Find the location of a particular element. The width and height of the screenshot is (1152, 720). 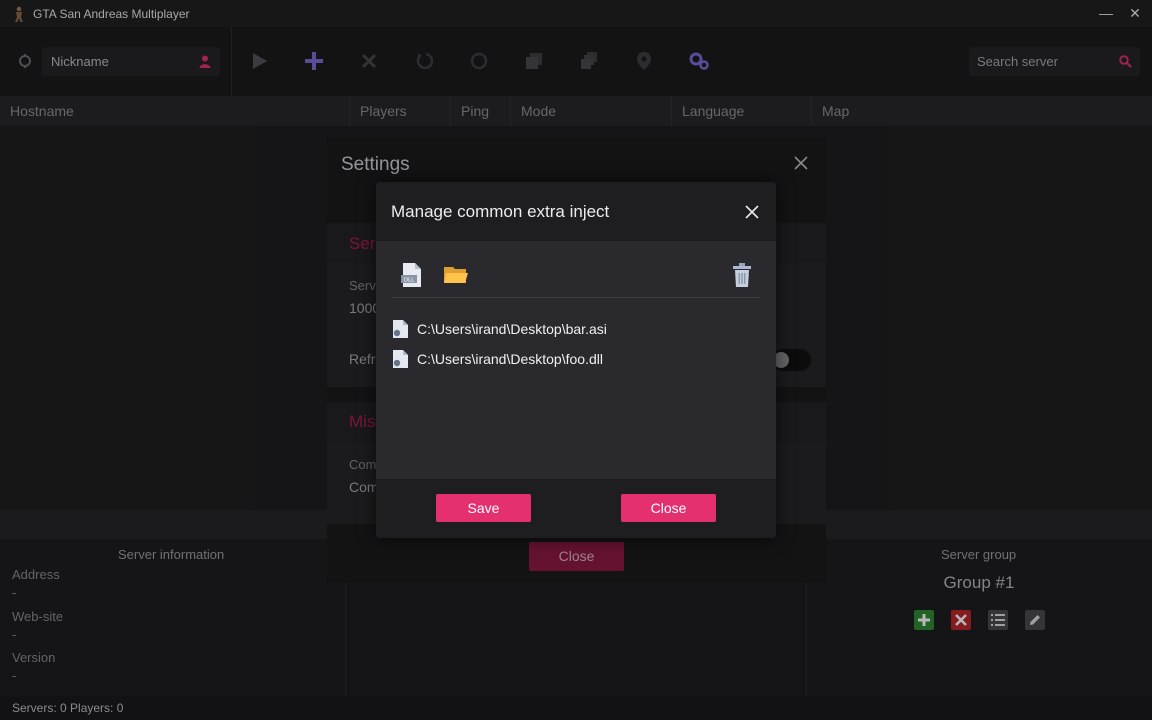

dialog-header: Manage common extra inject is located at coordinates (576, 211).